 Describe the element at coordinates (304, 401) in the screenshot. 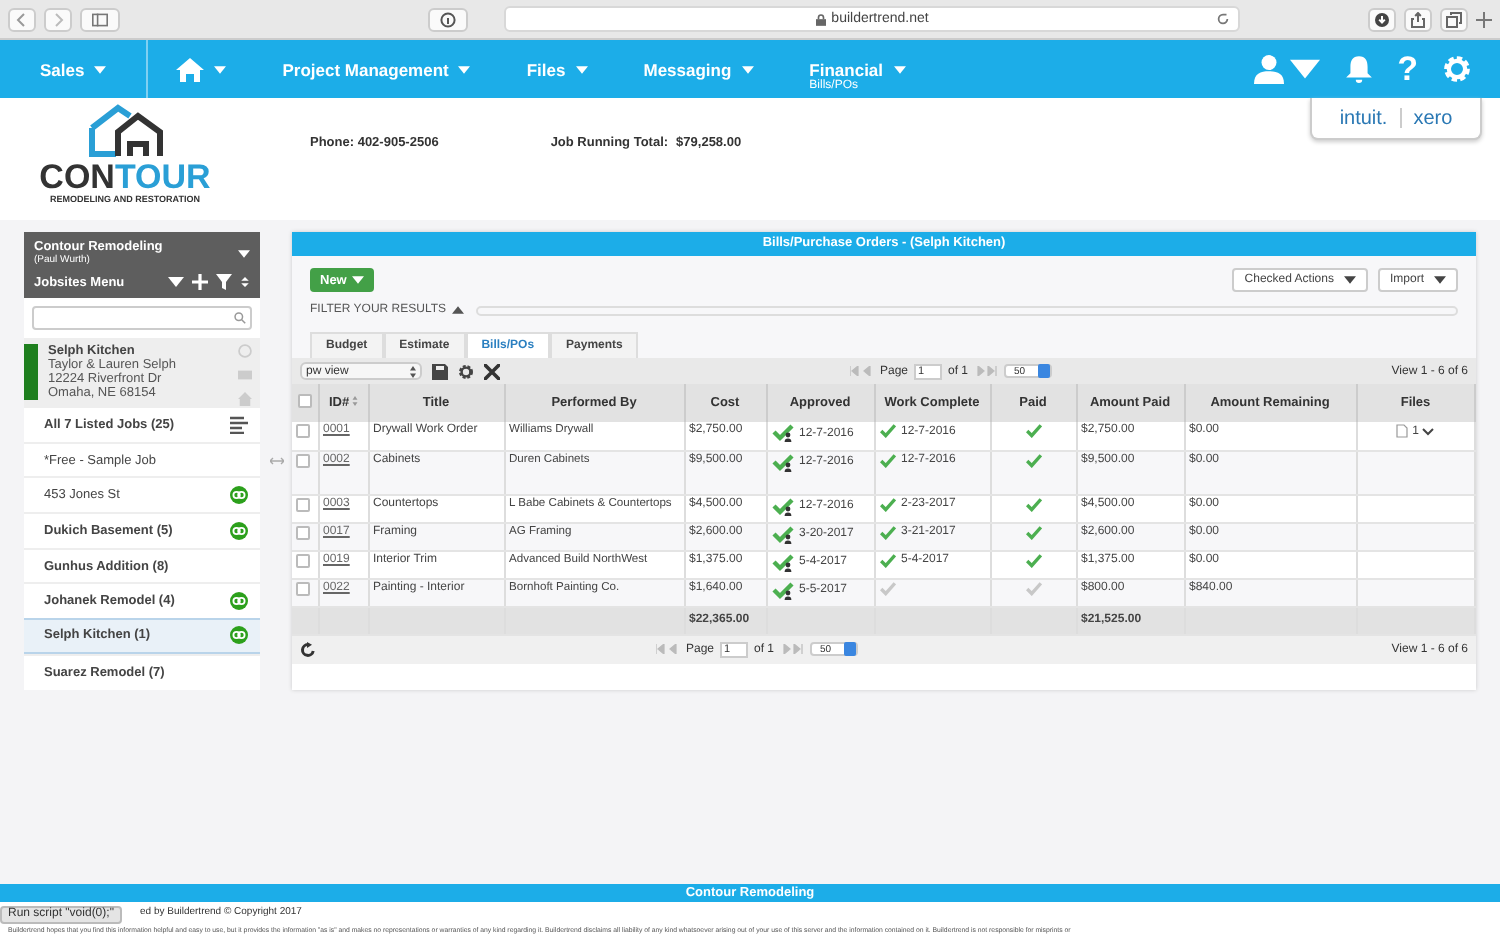

I see `select-all-checkbox` at that location.